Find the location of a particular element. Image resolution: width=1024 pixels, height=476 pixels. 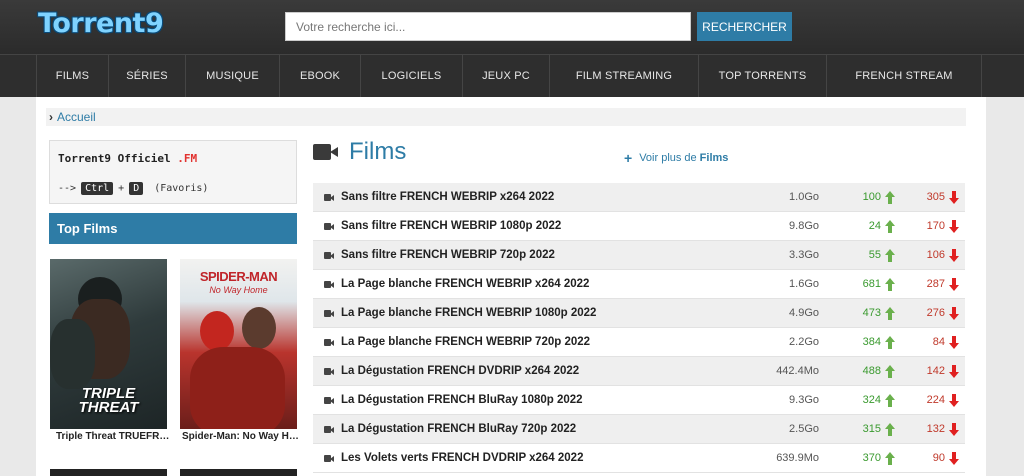

nav-item: FILMS is located at coordinates (72, 76).